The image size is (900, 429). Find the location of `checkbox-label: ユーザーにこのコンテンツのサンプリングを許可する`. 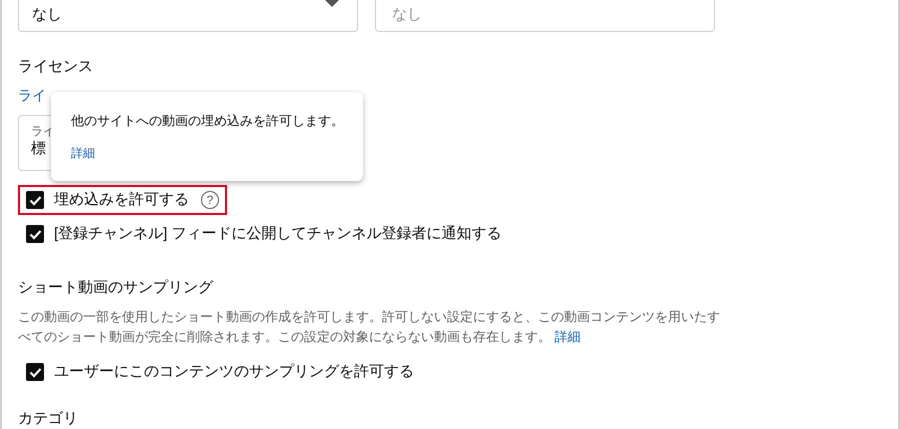

checkbox-label: ユーザーにこのコンテンツのサンプリングを許可する is located at coordinates (234, 372).